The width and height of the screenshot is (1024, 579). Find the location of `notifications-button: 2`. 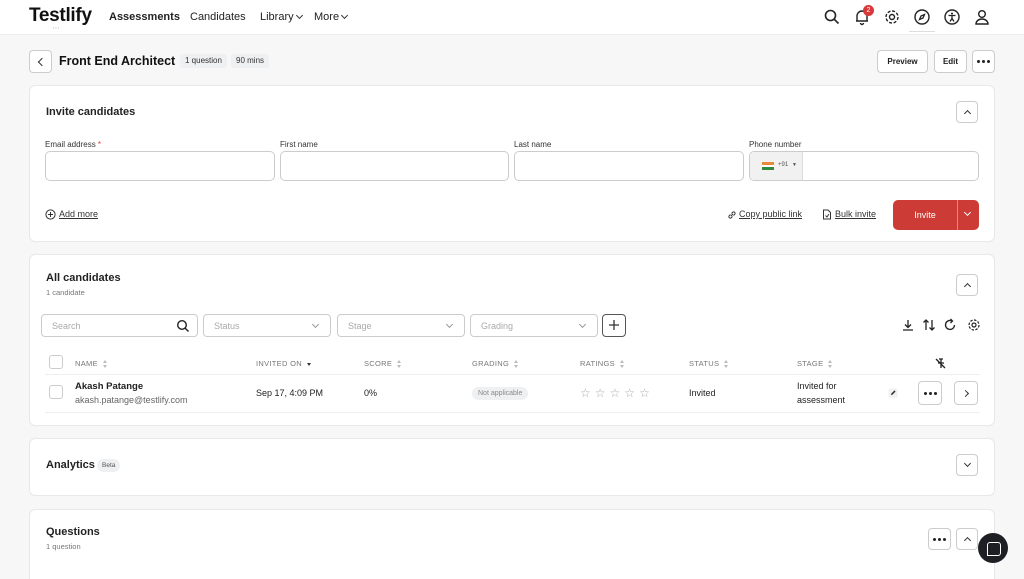

notifications-button: 2 is located at coordinates (863, 15).